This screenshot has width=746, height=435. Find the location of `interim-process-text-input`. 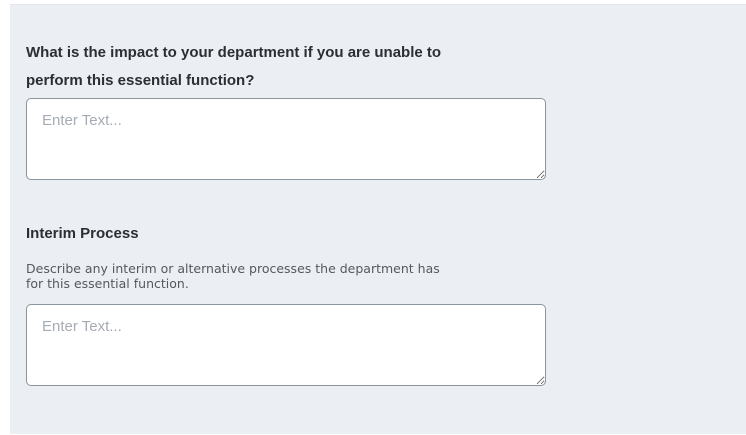

interim-process-text-input is located at coordinates (286, 345).